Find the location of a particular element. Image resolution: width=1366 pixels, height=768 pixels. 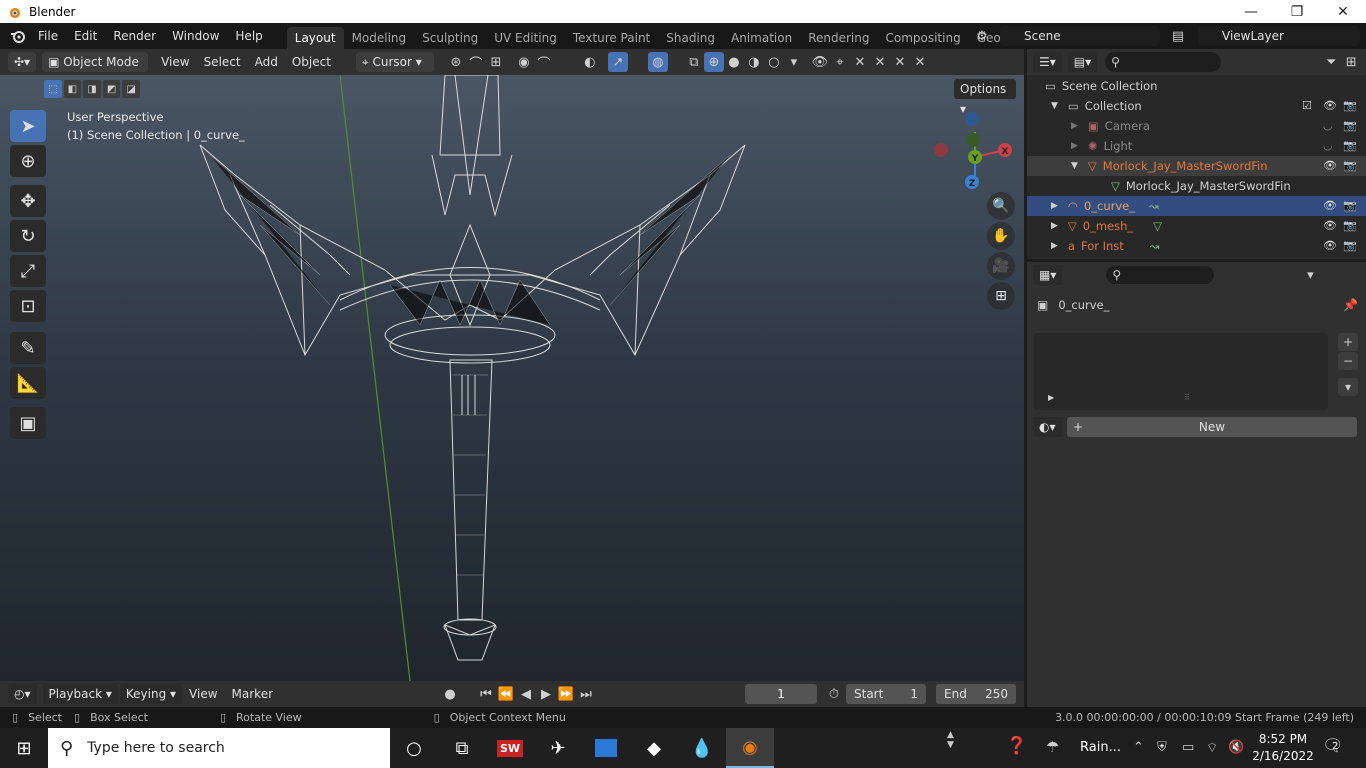

select-extend-icon: ◧ is located at coordinates (72, 89).